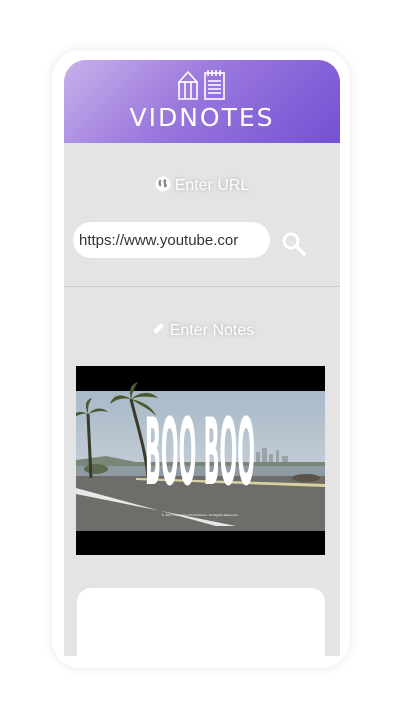  What do you see at coordinates (202, 101) in the screenshot?
I see `app-header: VIDNOTES` at bounding box center [202, 101].